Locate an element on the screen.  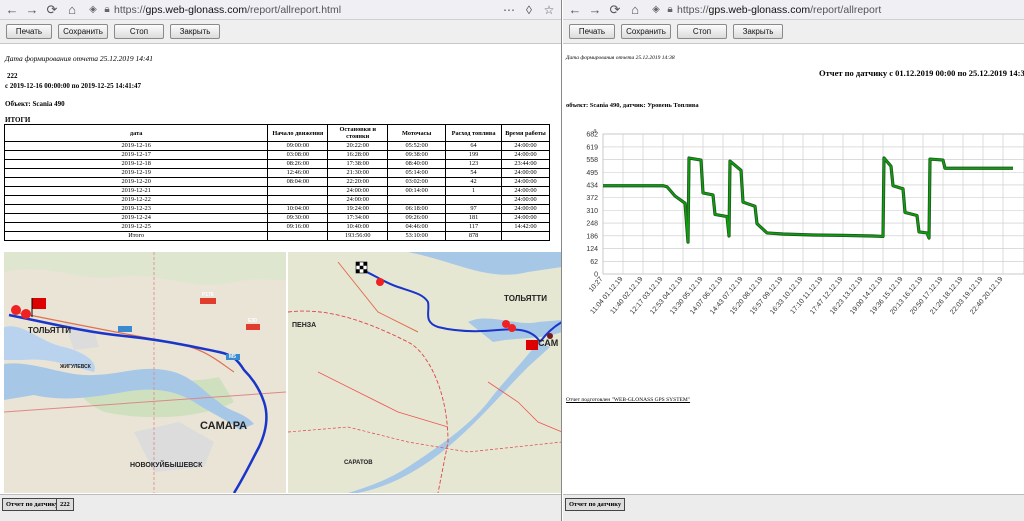
table-cell: 21:30:00 is located at coordinates (358, 173).